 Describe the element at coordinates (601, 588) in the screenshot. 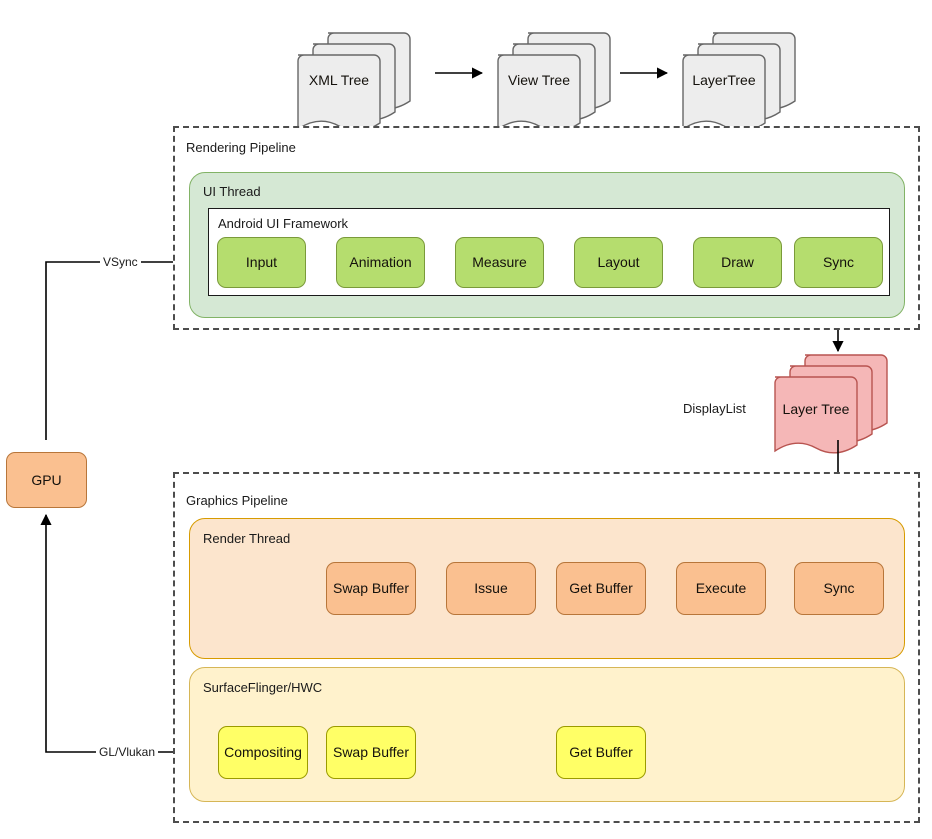

I see `node-rt-get-buffer: Get Buffer` at that location.